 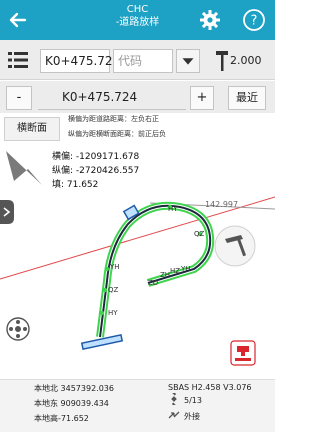 I want to click on screen-title: -道路放样, so click(x=137, y=22).